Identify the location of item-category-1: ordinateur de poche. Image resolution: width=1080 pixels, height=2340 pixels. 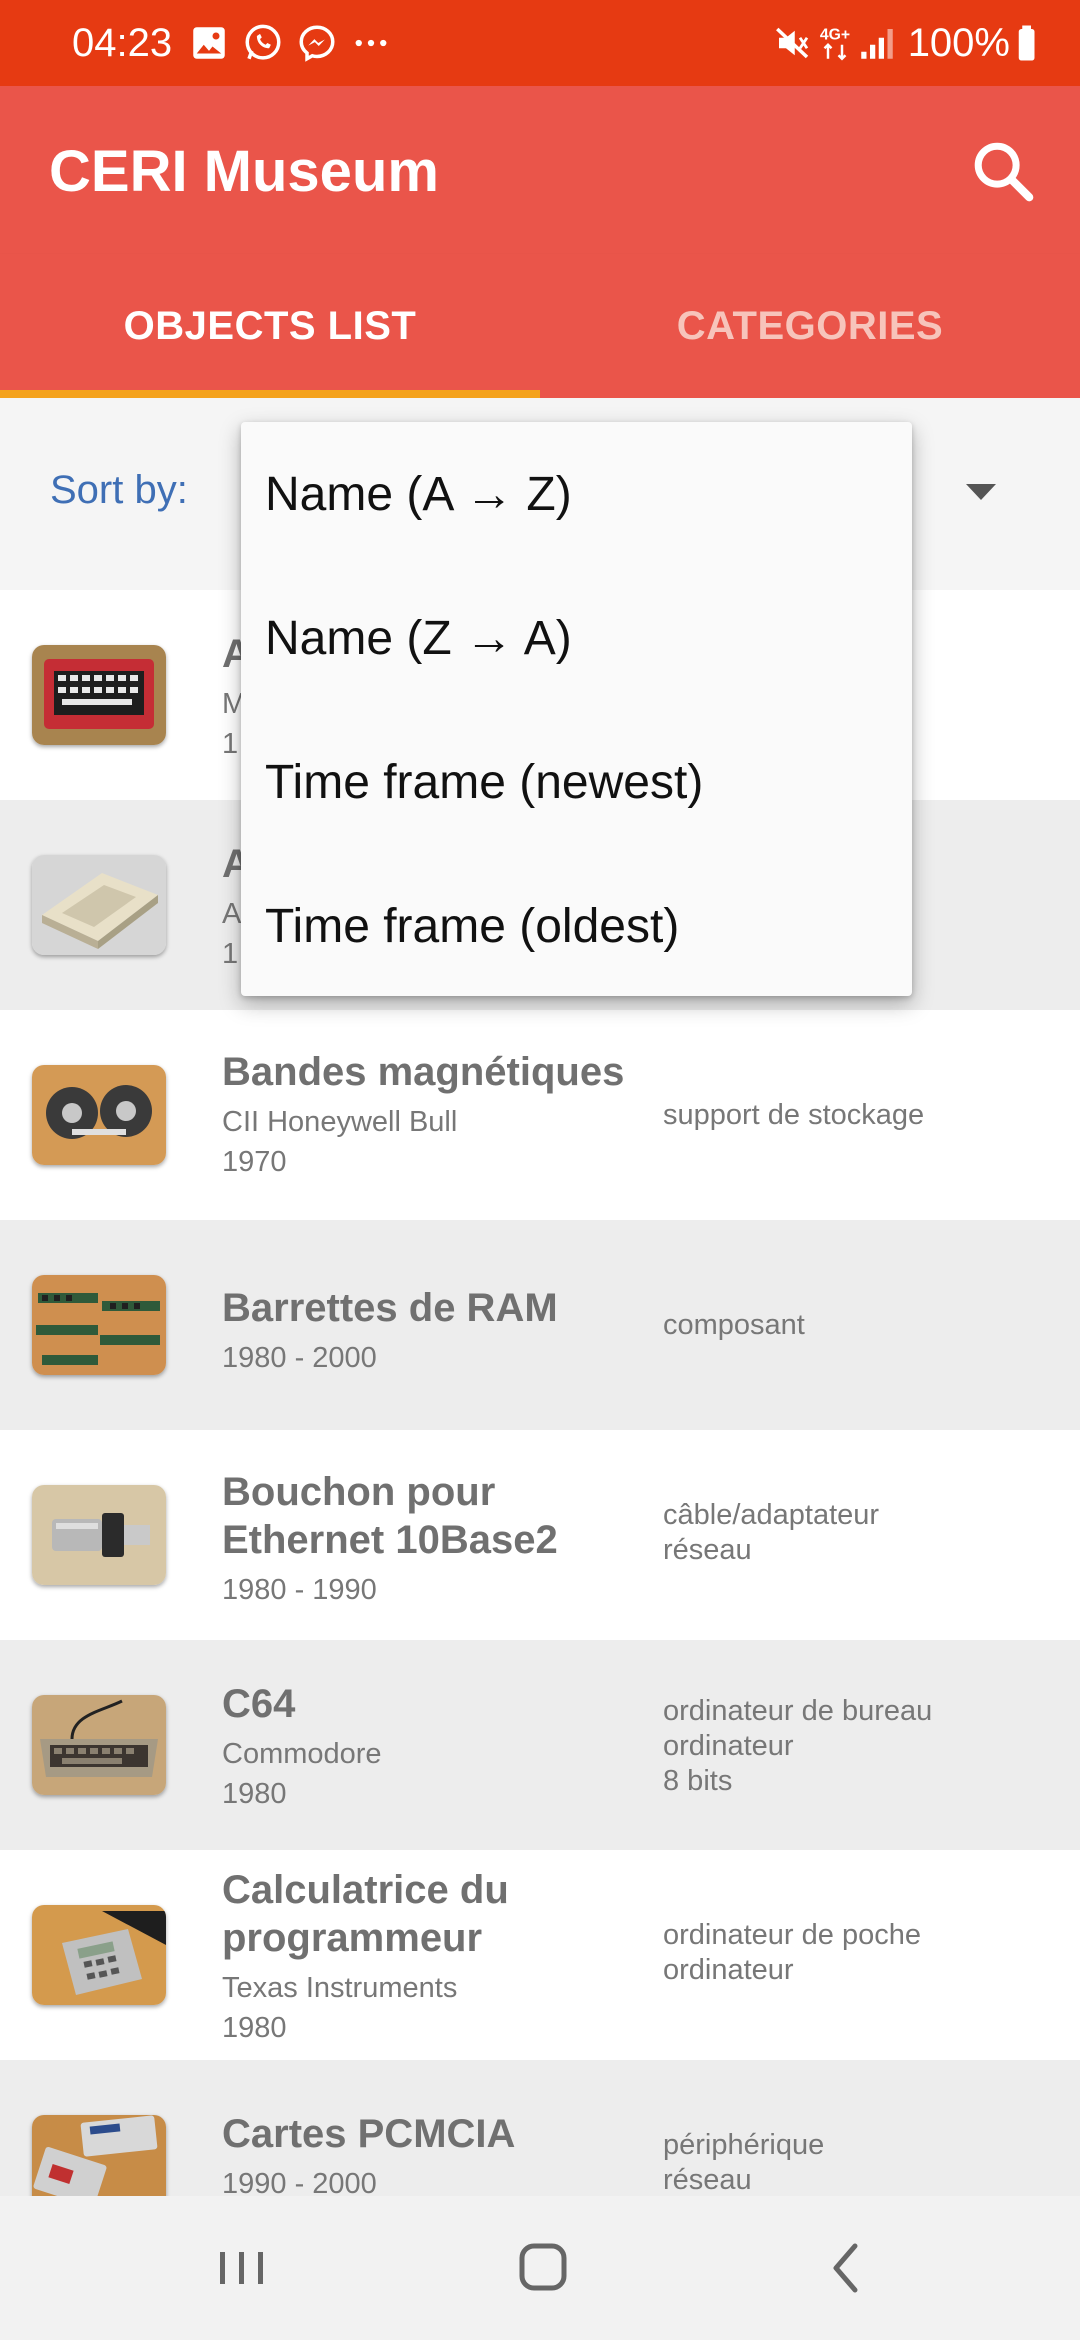
(792, 1935).